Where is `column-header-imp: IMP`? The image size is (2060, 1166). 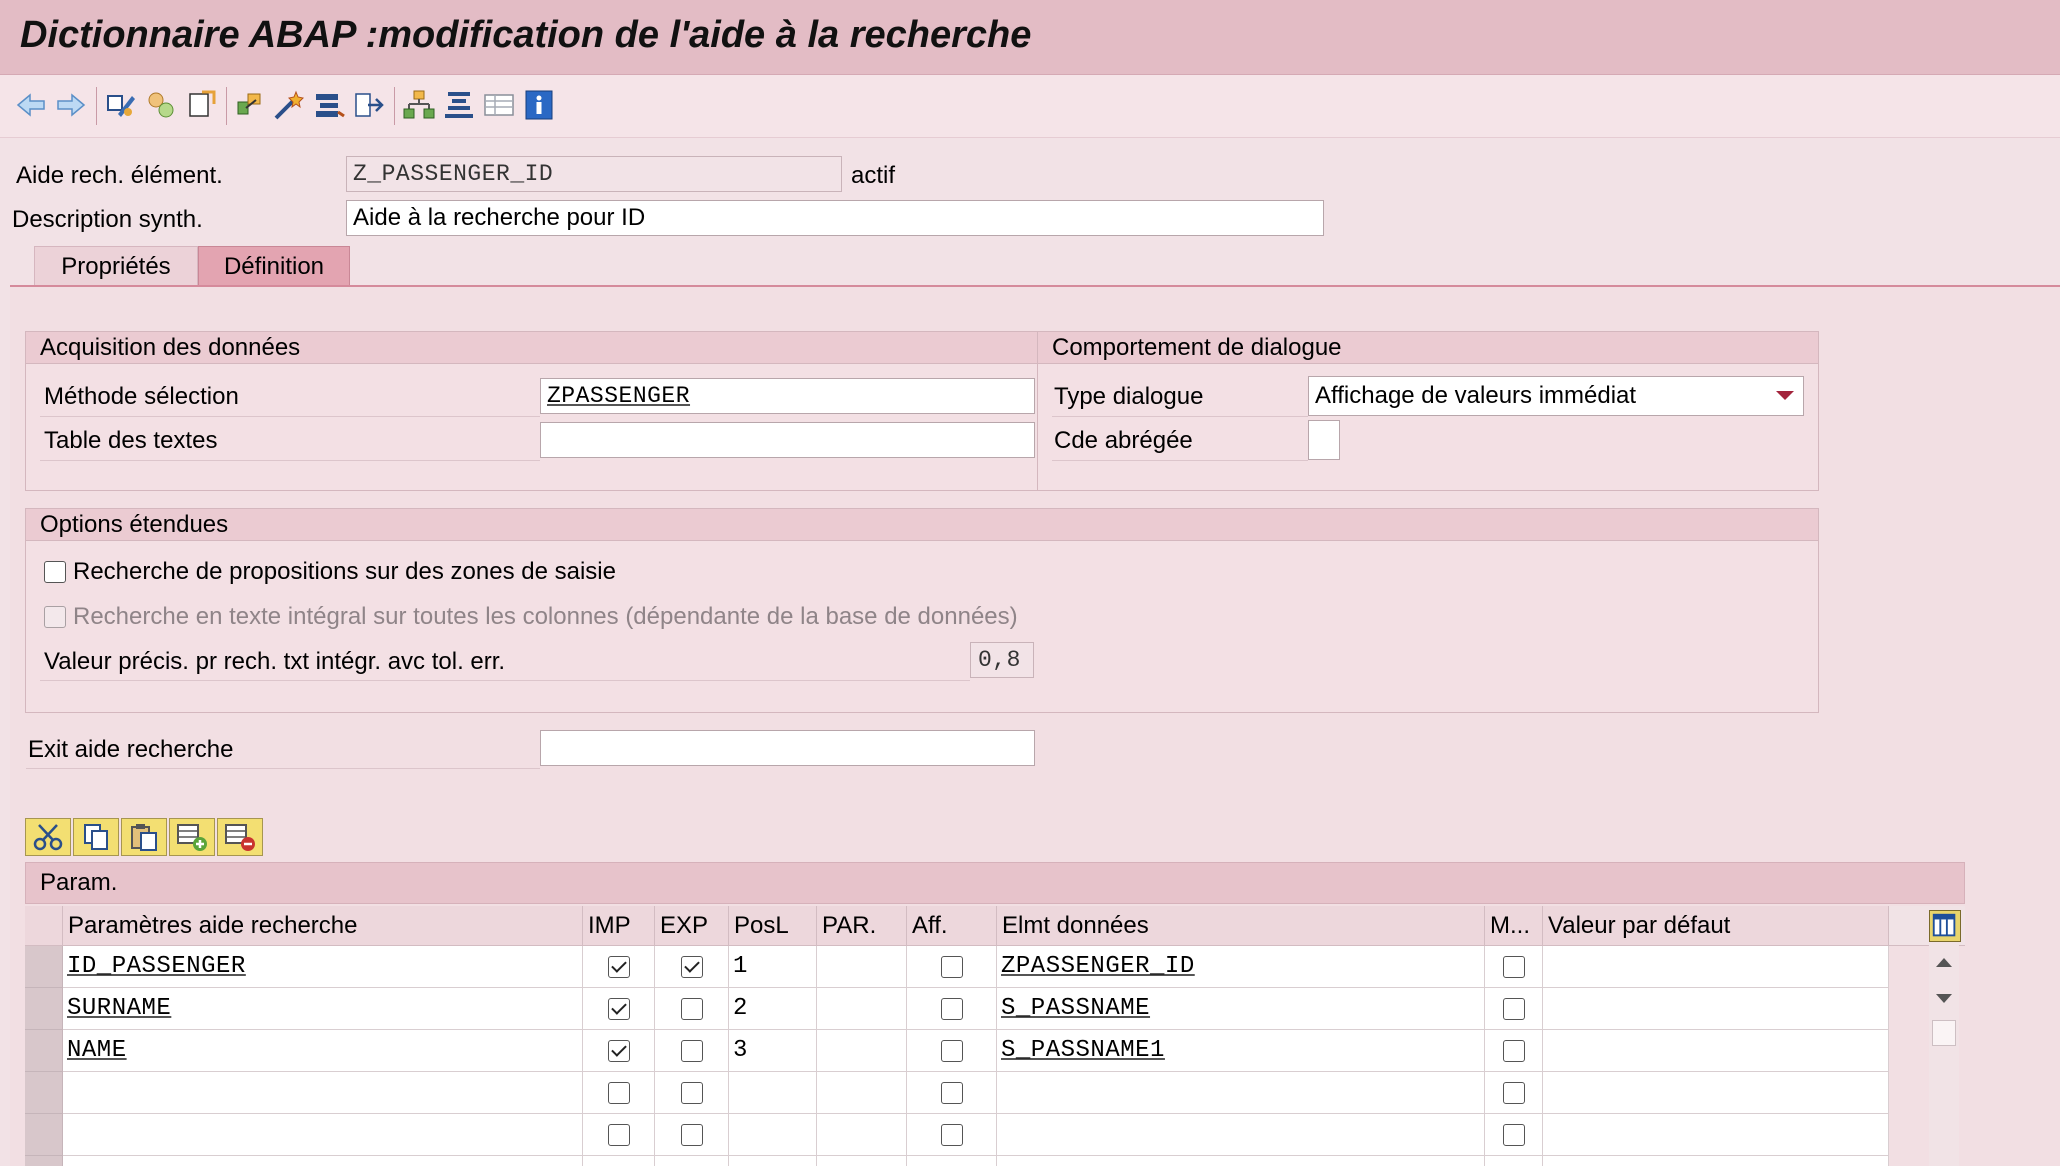
column-header-imp: IMP is located at coordinates (619, 926).